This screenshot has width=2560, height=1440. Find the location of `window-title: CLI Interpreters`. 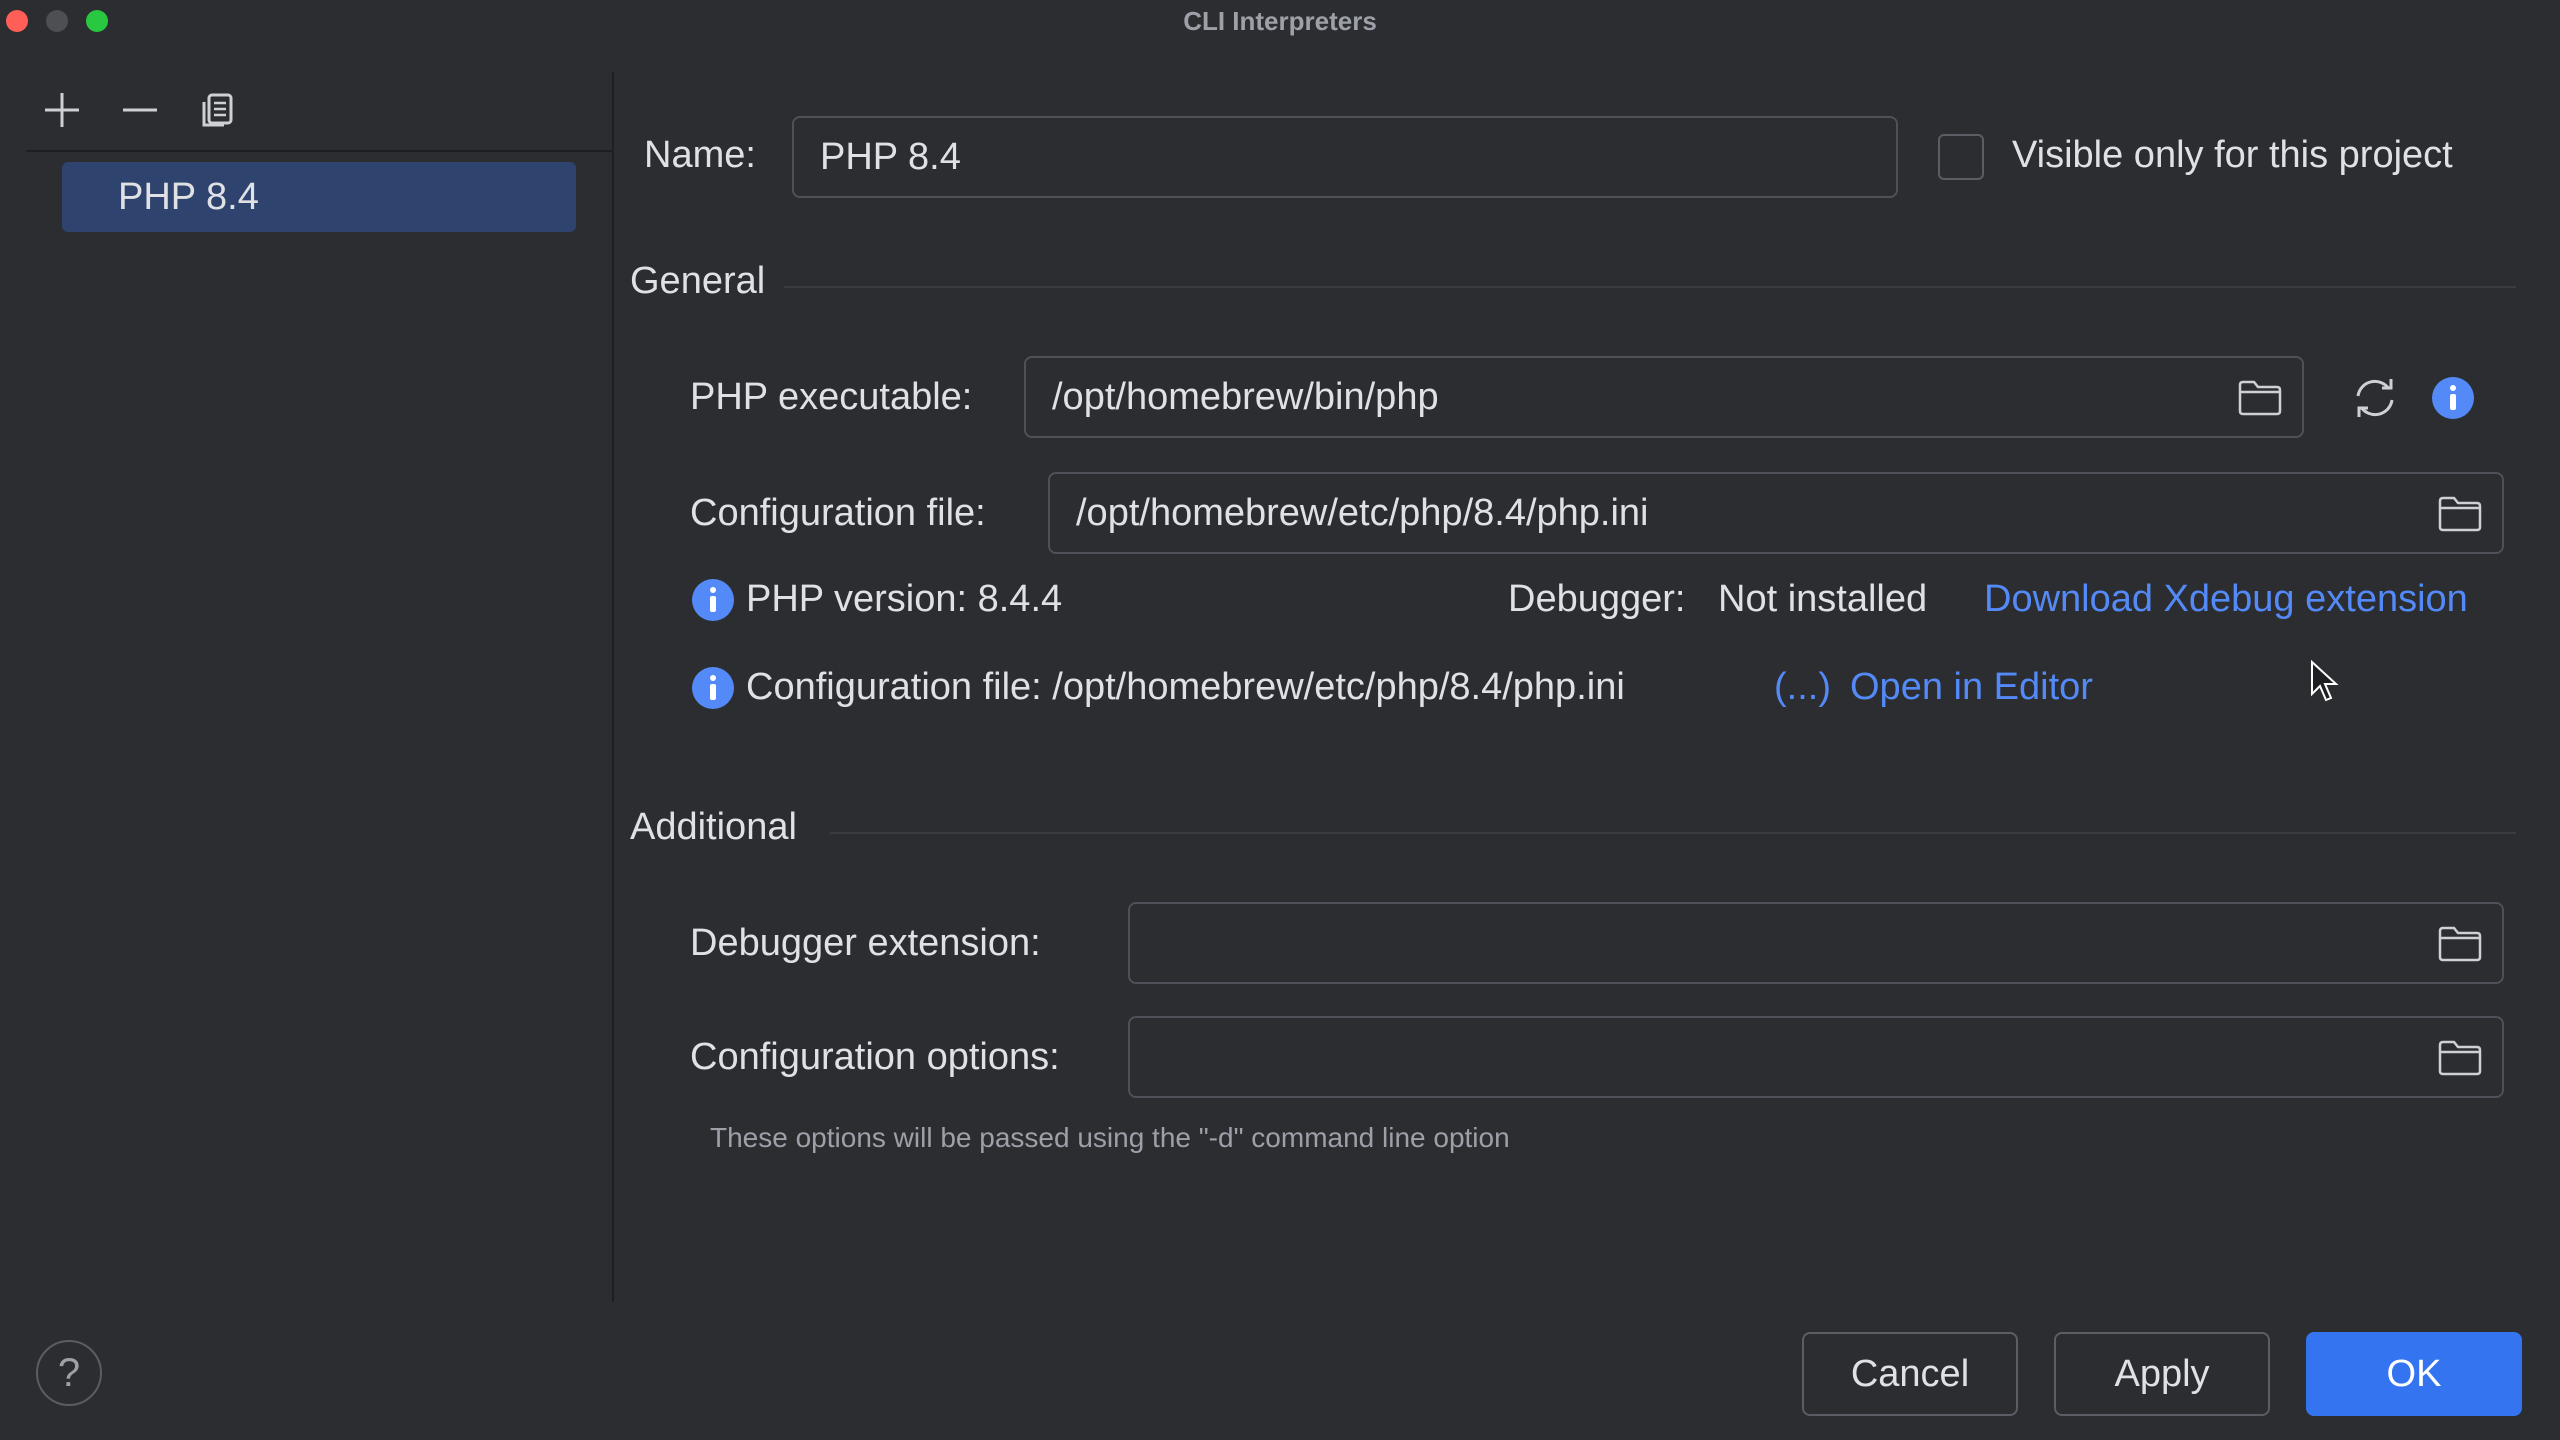

window-title: CLI Interpreters is located at coordinates (1280, 21).